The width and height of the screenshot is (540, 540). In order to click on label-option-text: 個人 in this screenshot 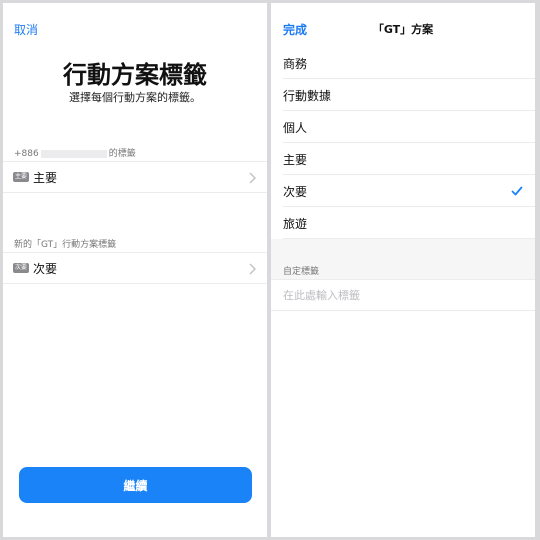, I will do `click(295, 127)`.